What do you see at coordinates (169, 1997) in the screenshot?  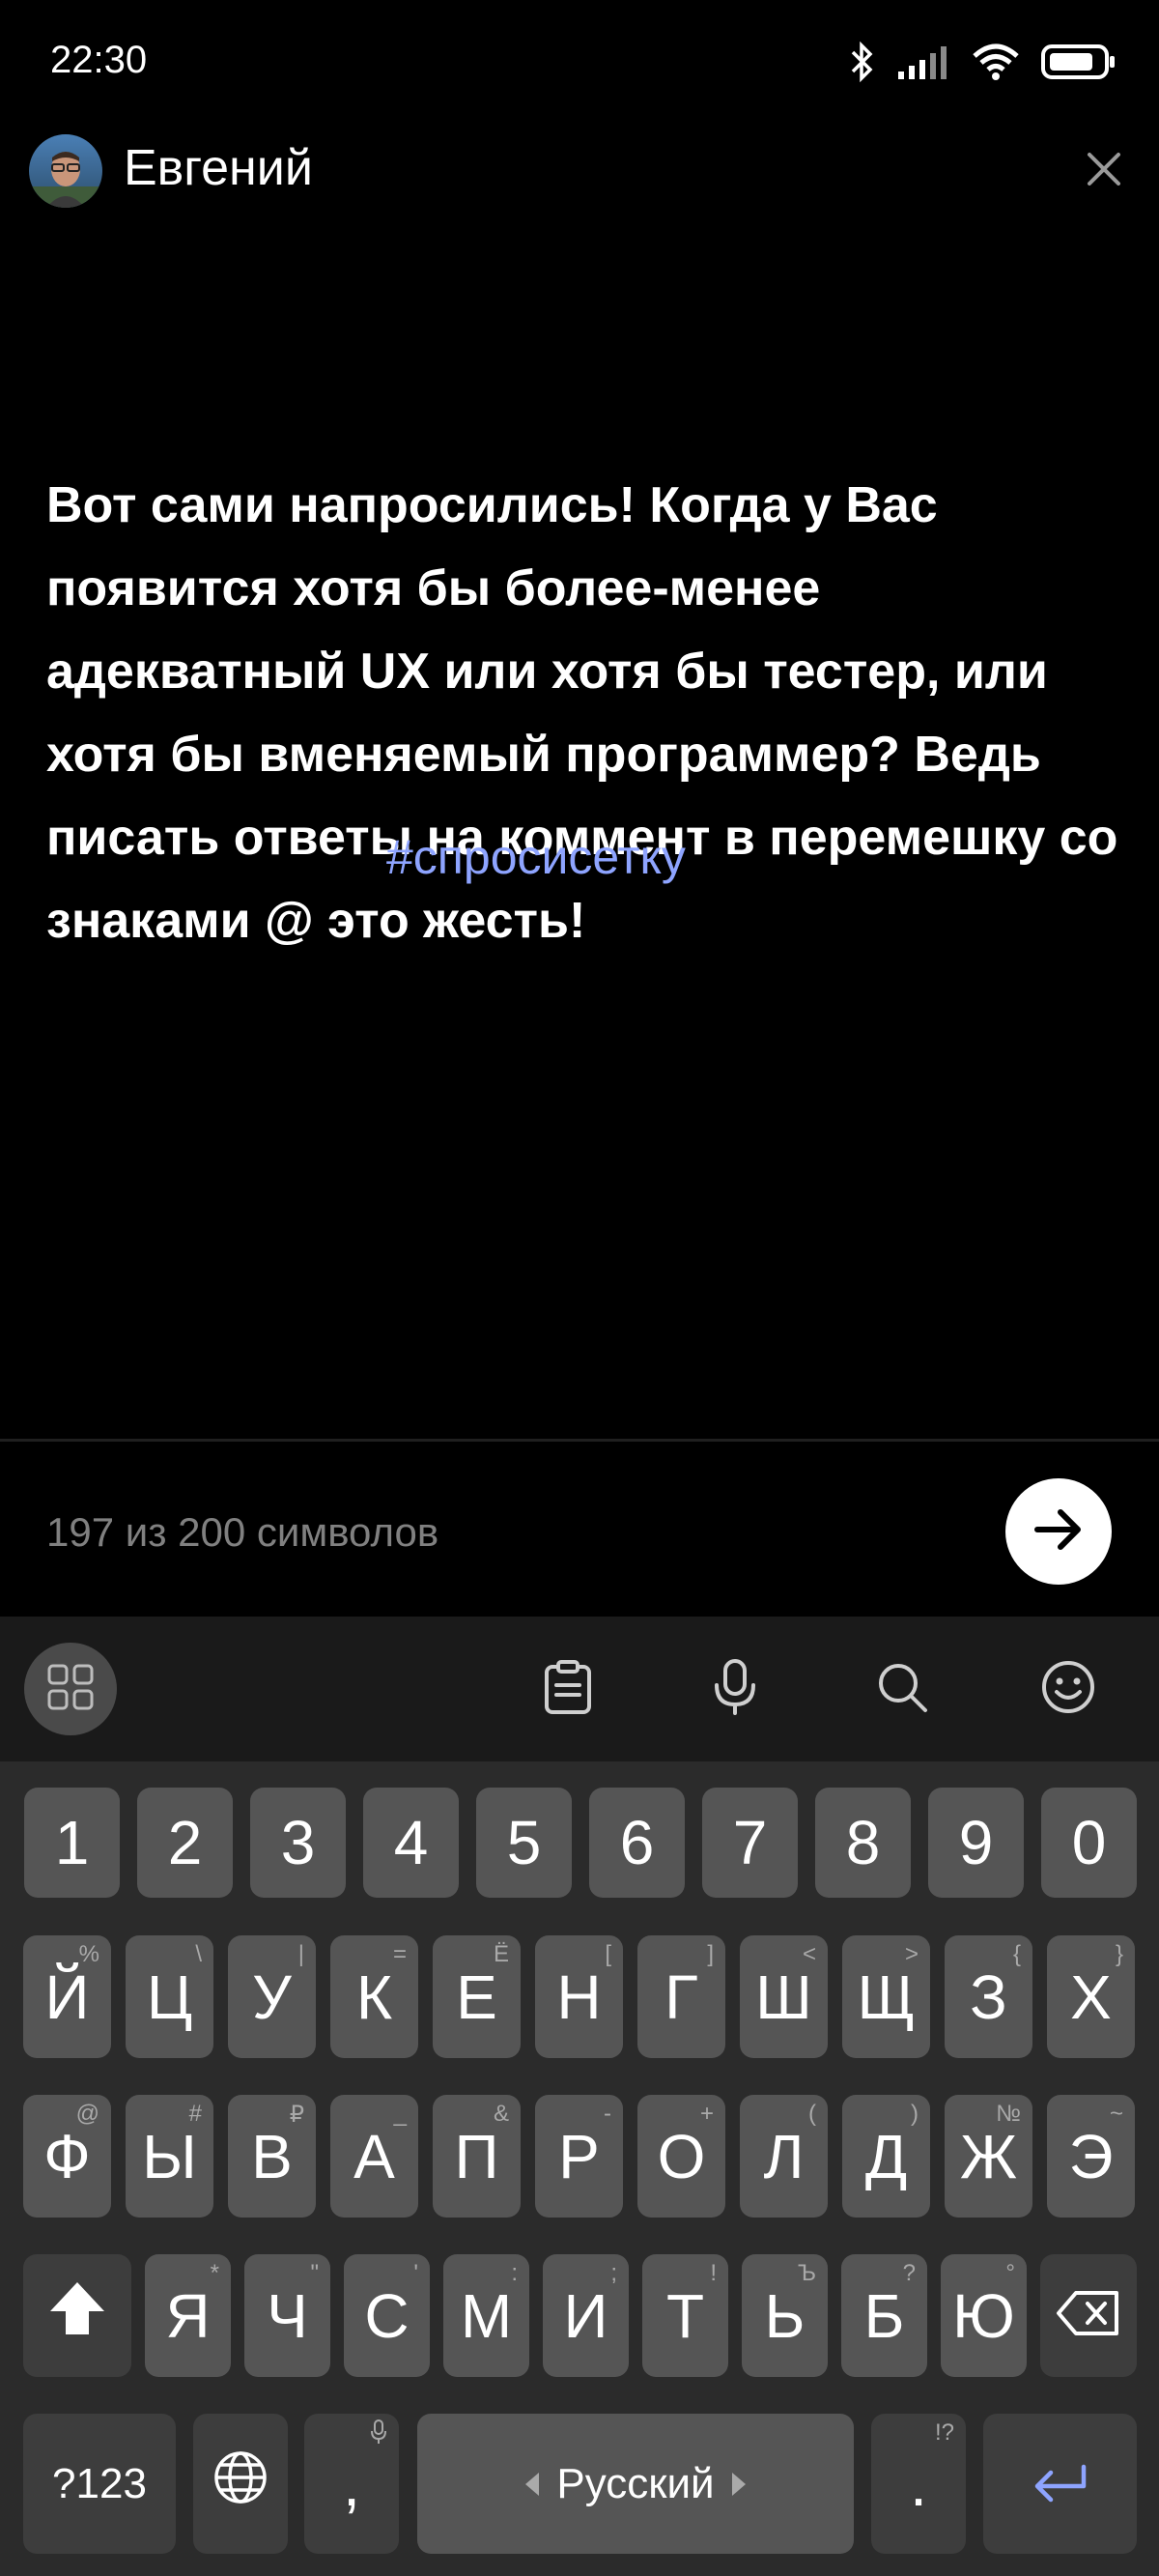 I see `key-letter: \ Ц` at bounding box center [169, 1997].